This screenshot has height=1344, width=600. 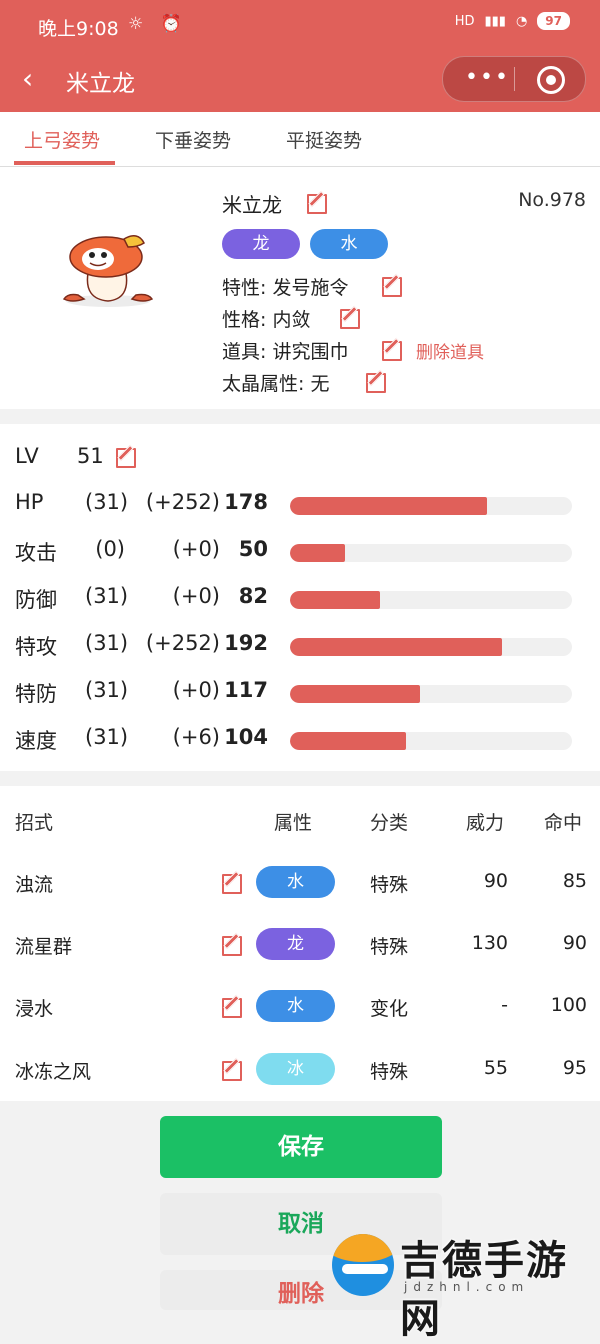 What do you see at coordinates (512, 21) in the screenshot?
I see `status-right: HD ▮▮▮ ◔ 97` at bounding box center [512, 21].